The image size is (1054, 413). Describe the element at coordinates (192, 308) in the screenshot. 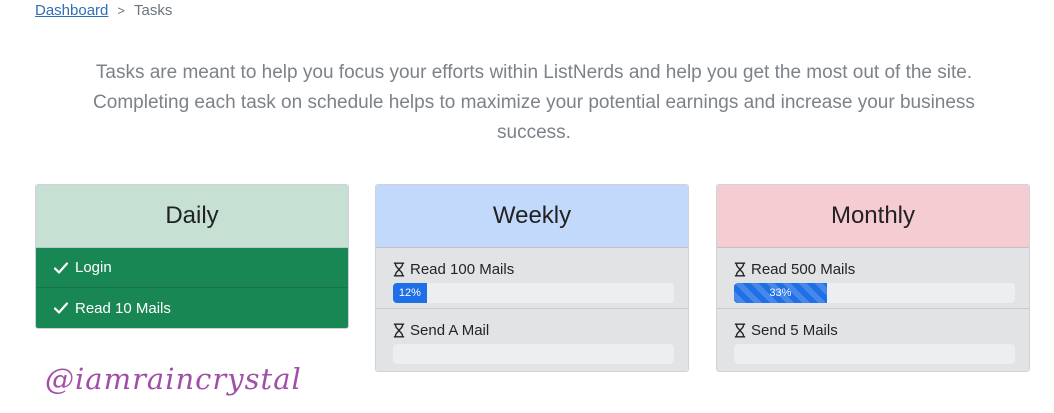

I see `daily-task-read-mails: Read 10 Mails` at that location.